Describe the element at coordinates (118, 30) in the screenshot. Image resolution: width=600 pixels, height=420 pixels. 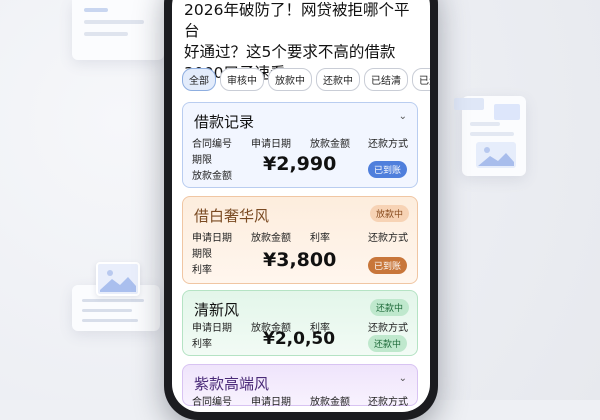
I see `decorative-card-top` at that location.